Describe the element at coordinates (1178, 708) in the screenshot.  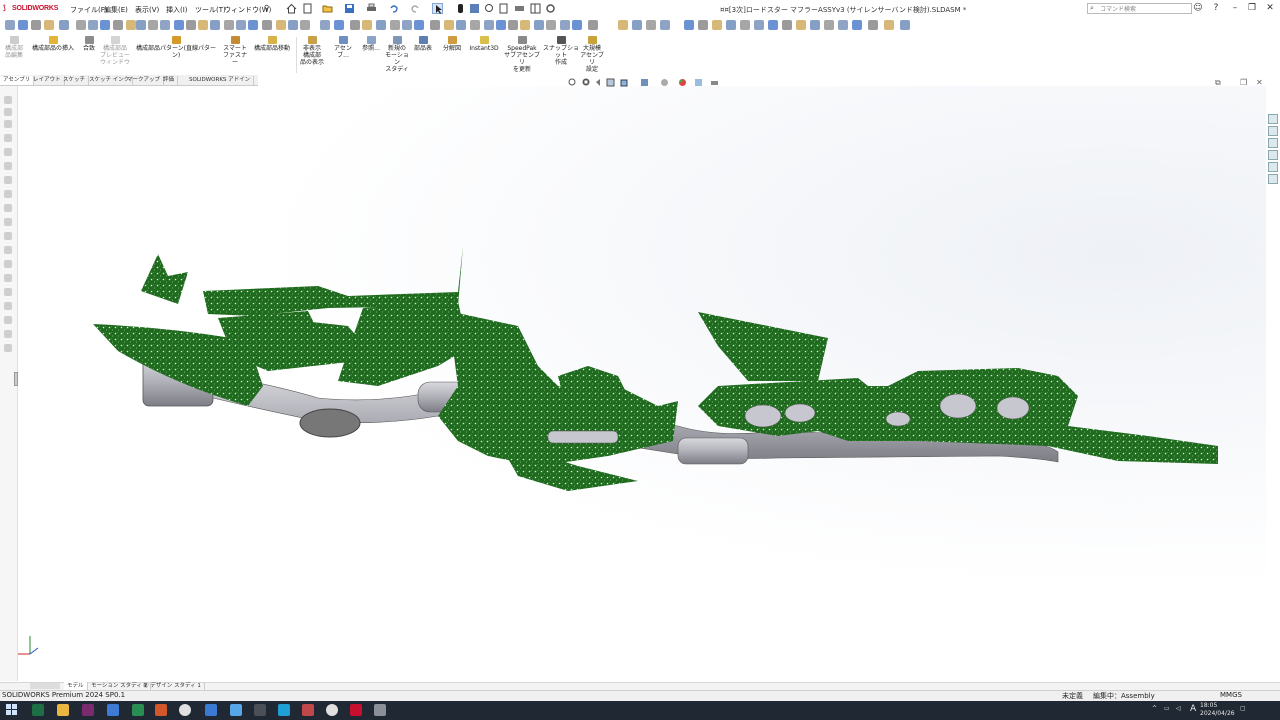
I see `volume-icon: ◁` at that location.